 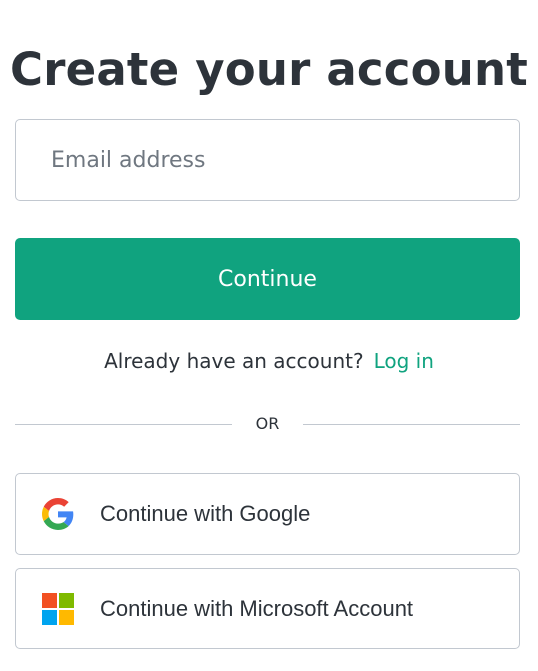 I want to click on divider-line-right, so click(x=411, y=424).